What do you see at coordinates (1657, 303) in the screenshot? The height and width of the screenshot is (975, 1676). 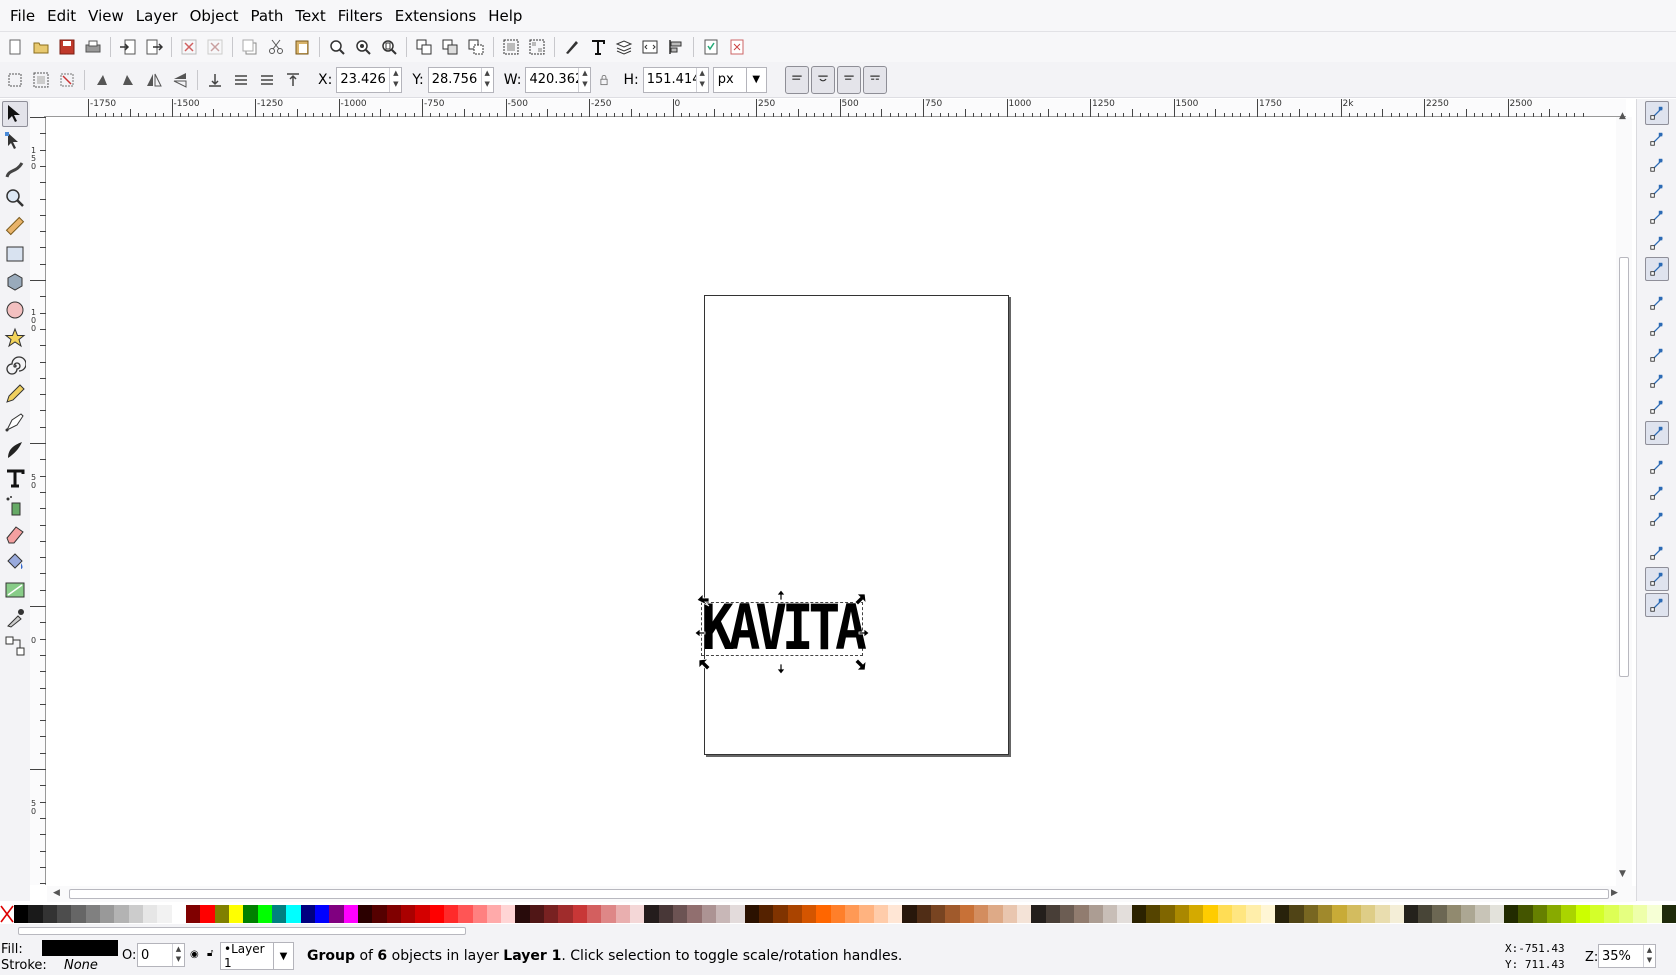 I see `snap-path-icon` at bounding box center [1657, 303].